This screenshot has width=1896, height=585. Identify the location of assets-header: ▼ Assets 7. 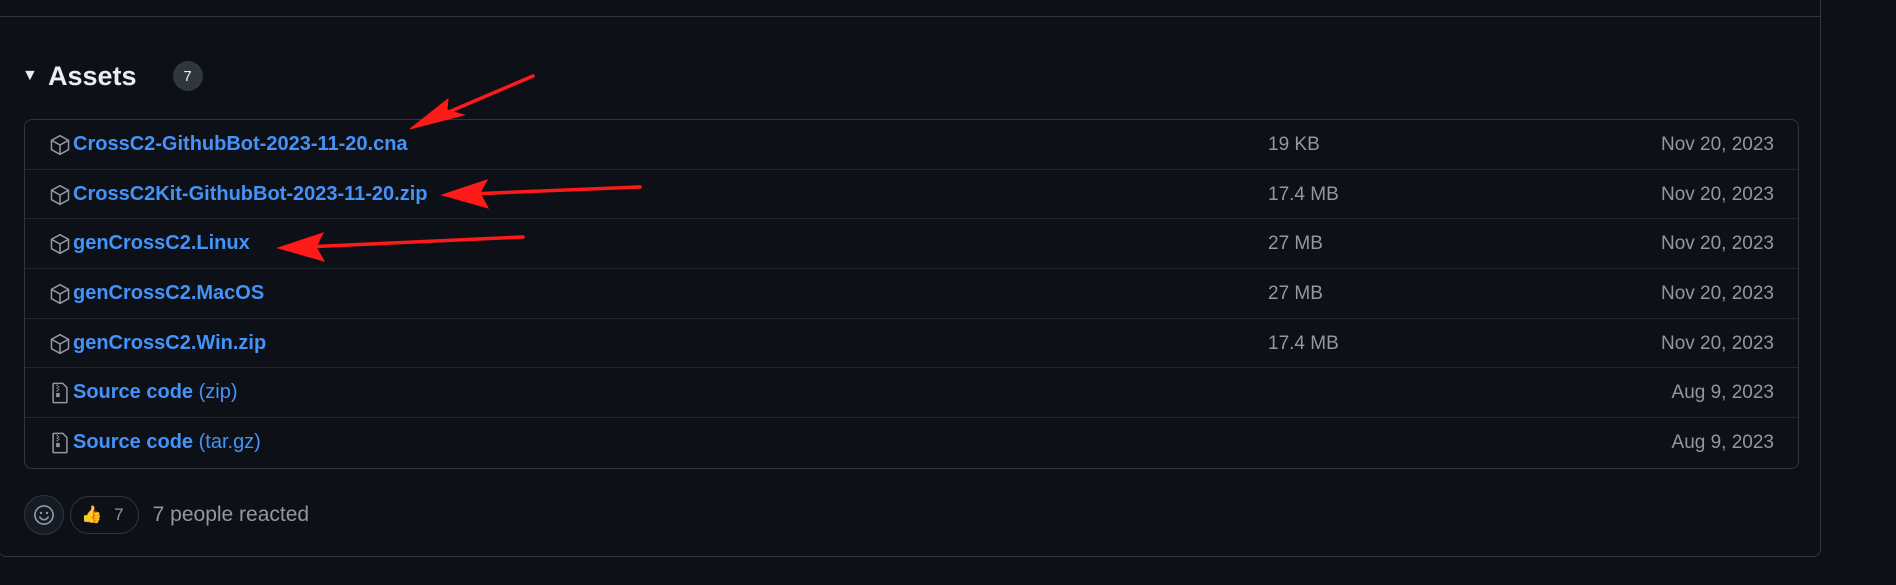
(112, 76).